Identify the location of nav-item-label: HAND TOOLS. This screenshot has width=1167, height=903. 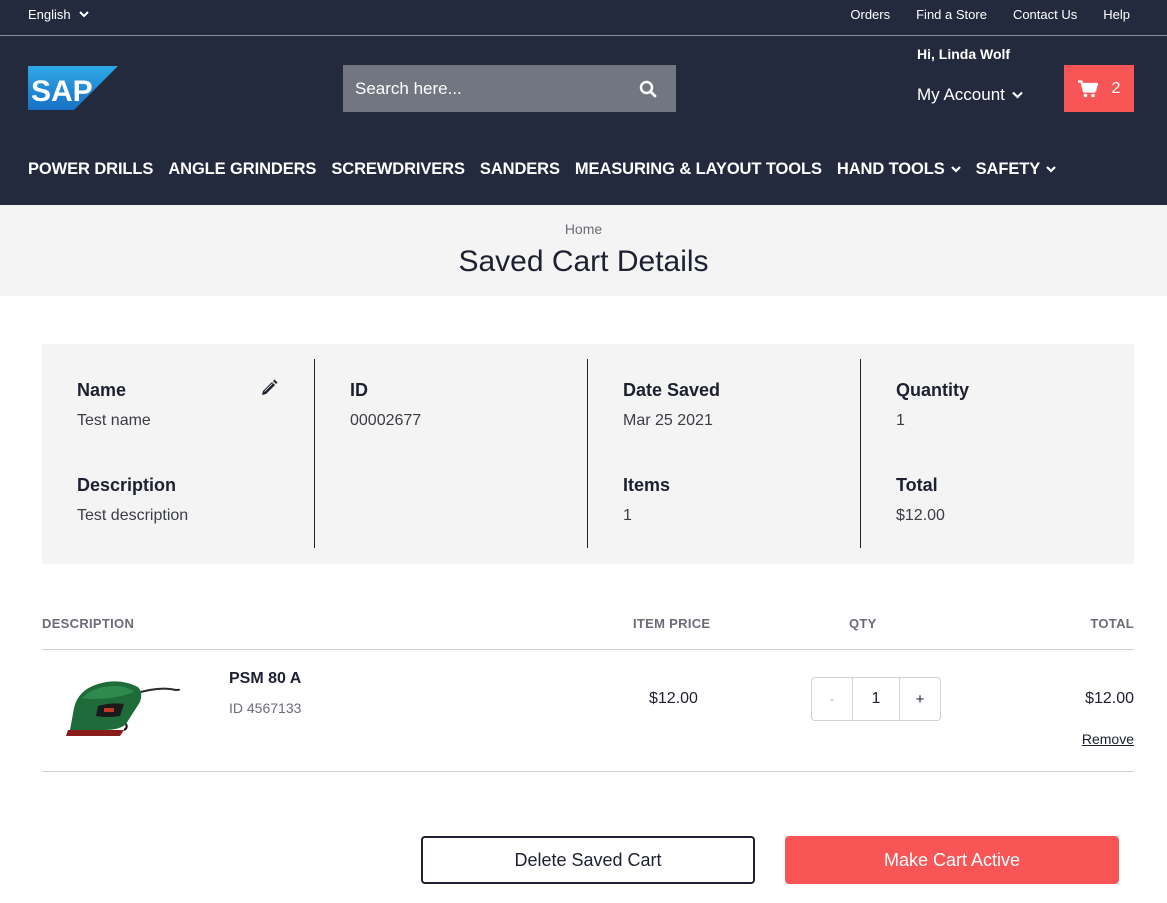
(890, 169).